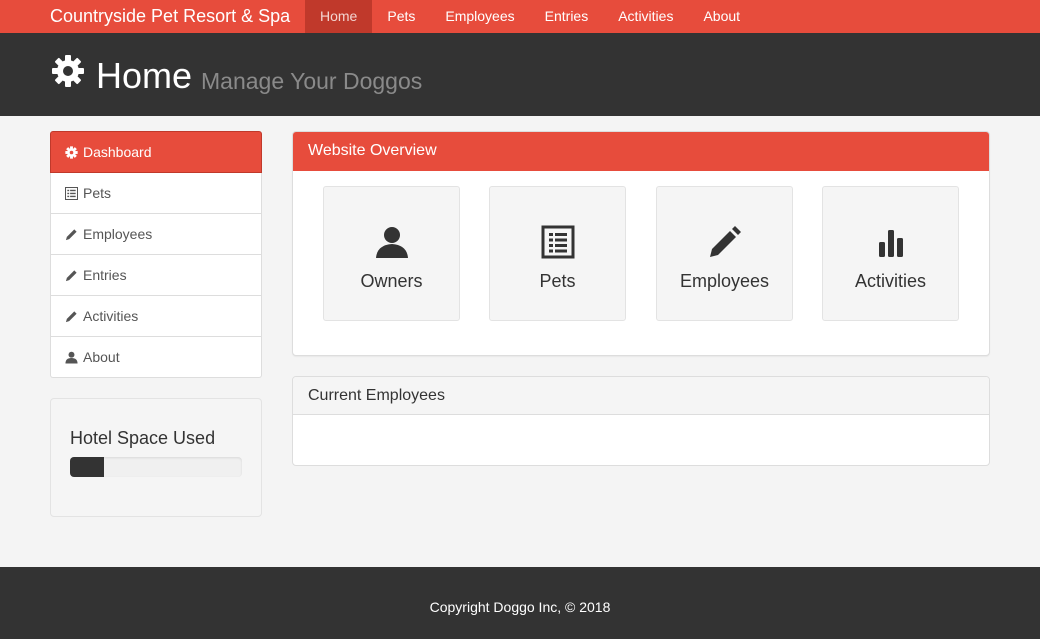 Image resolution: width=1040 pixels, height=639 pixels. I want to click on card-label: Employees, so click(724, 281).